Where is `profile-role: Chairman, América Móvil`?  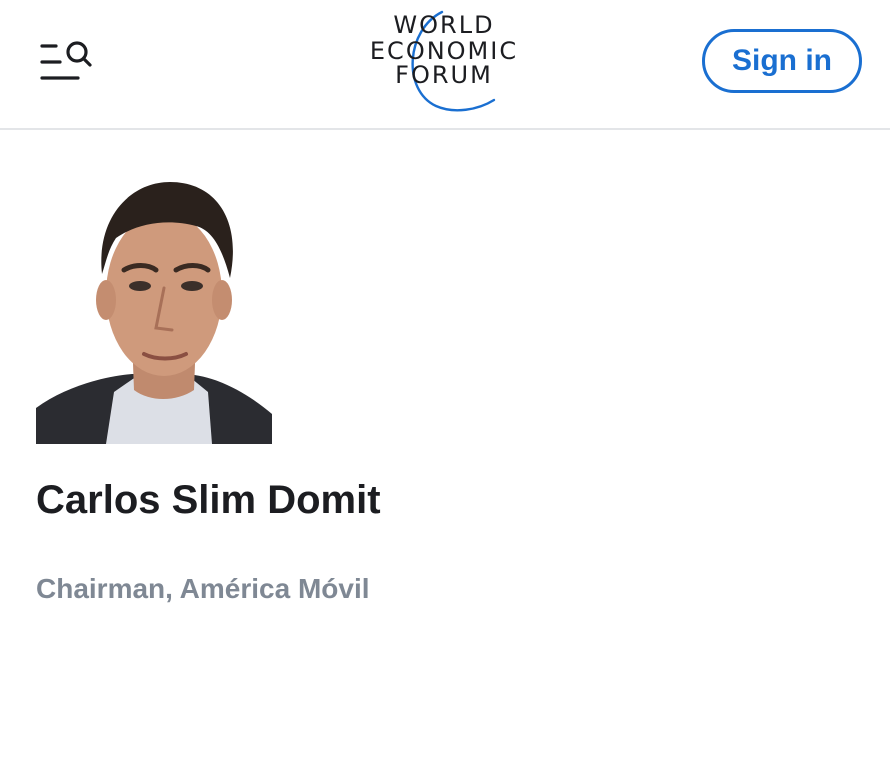
profile-role: Chairman, América Móvil is located at coordinates (203, 588).